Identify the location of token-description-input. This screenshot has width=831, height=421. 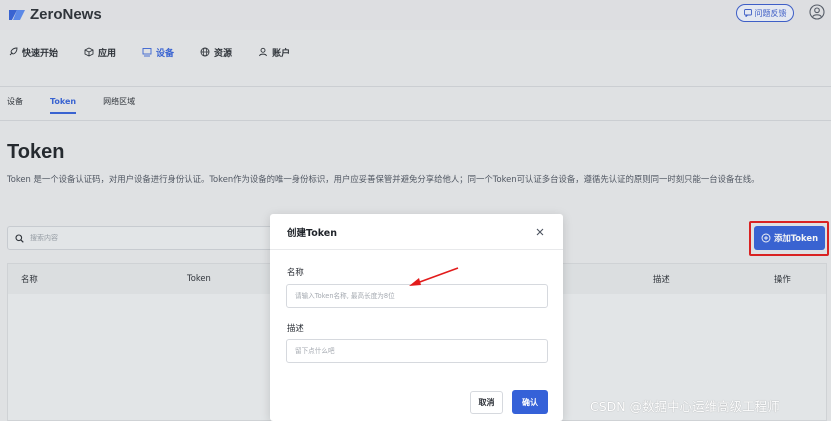
(417, 351).